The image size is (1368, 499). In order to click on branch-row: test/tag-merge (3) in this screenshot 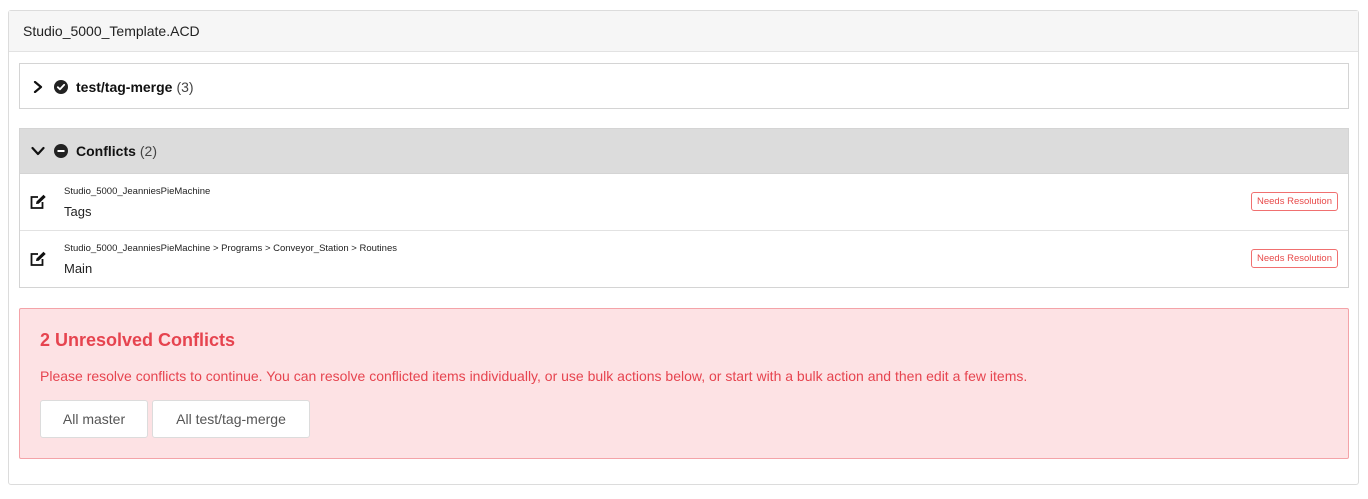, I will do `click(684, 86)`.